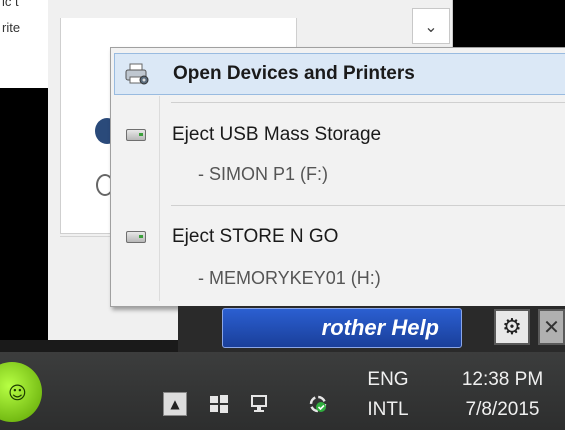  I want to click on close-icon: ✕, so click(551, 327).